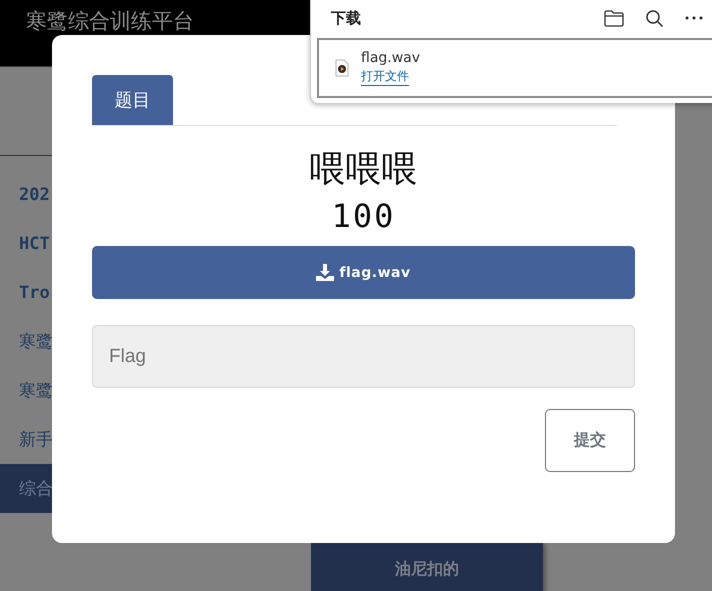 This screenshot has width=712, height=591. What do you see at coordinates (590, 440) in the screenshot?
I see `submit-button: 提交` at bounding box center [590, 440].